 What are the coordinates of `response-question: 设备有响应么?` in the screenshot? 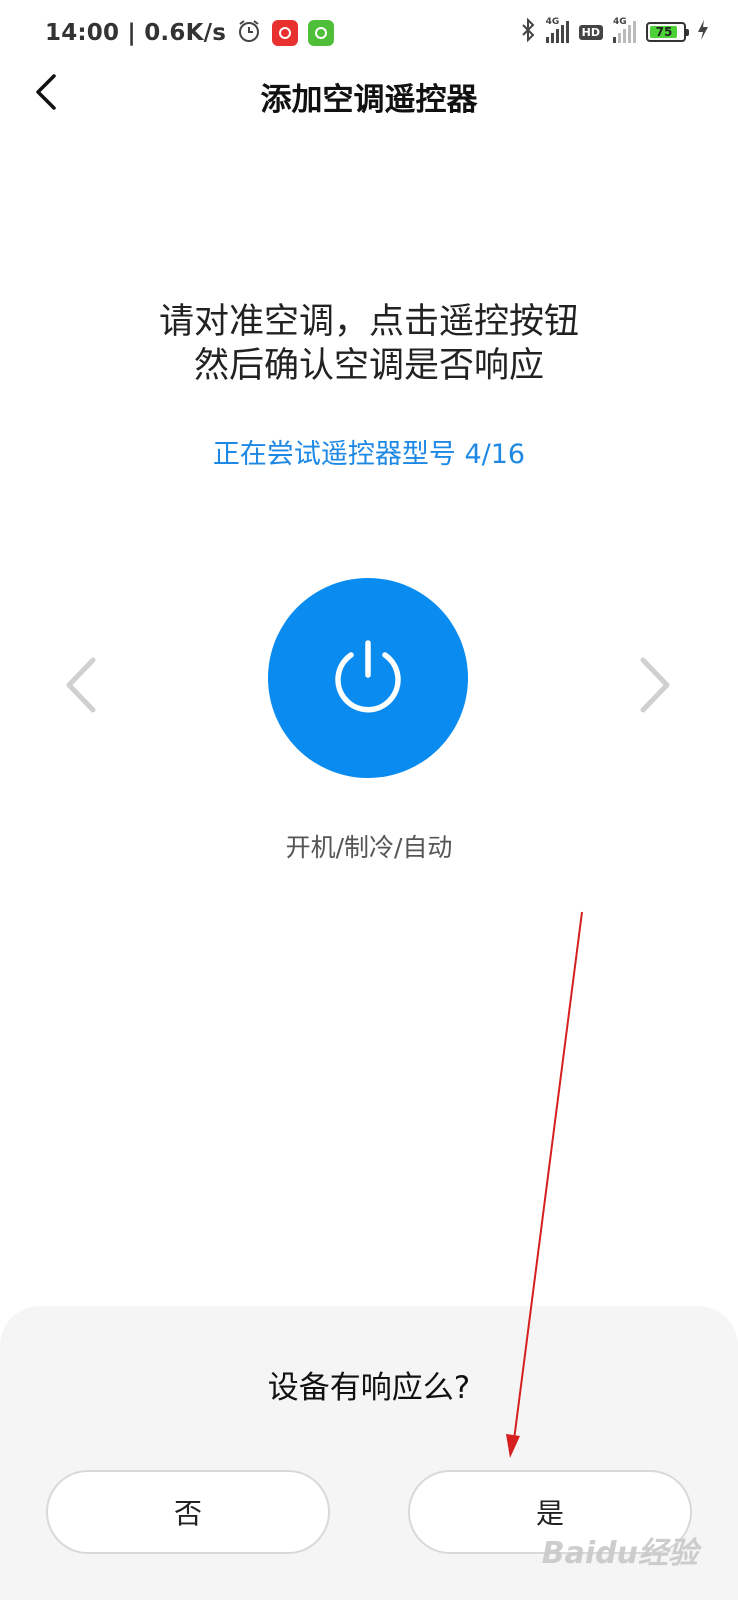 It's located at (369, 1388).